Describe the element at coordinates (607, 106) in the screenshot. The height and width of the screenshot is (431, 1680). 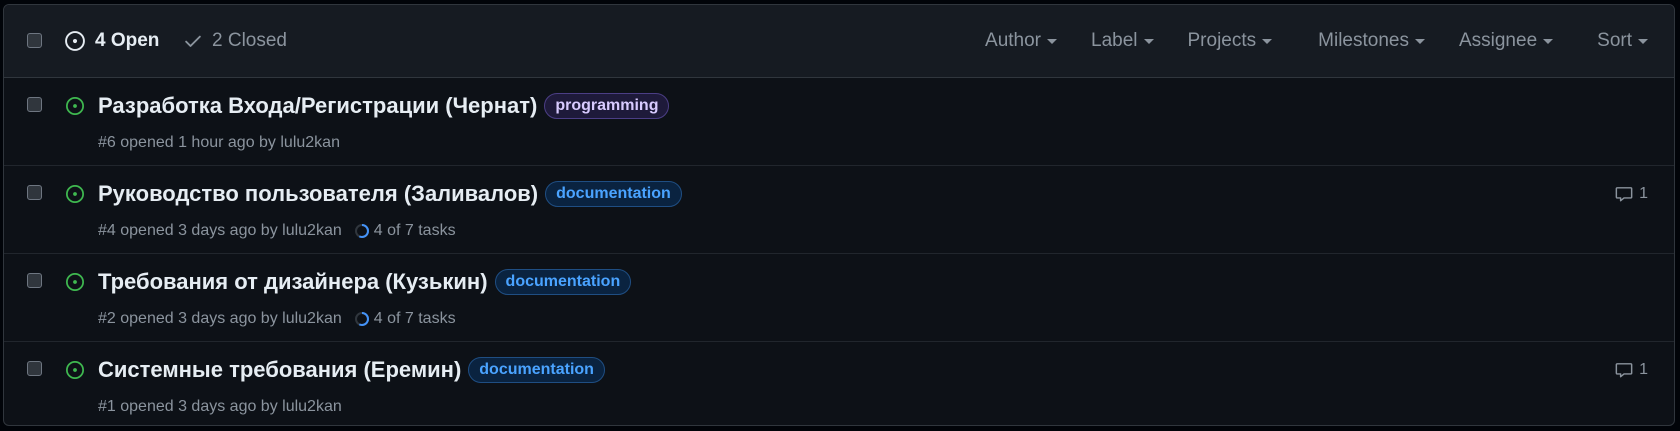
I see `issue-label: programming` at that location.